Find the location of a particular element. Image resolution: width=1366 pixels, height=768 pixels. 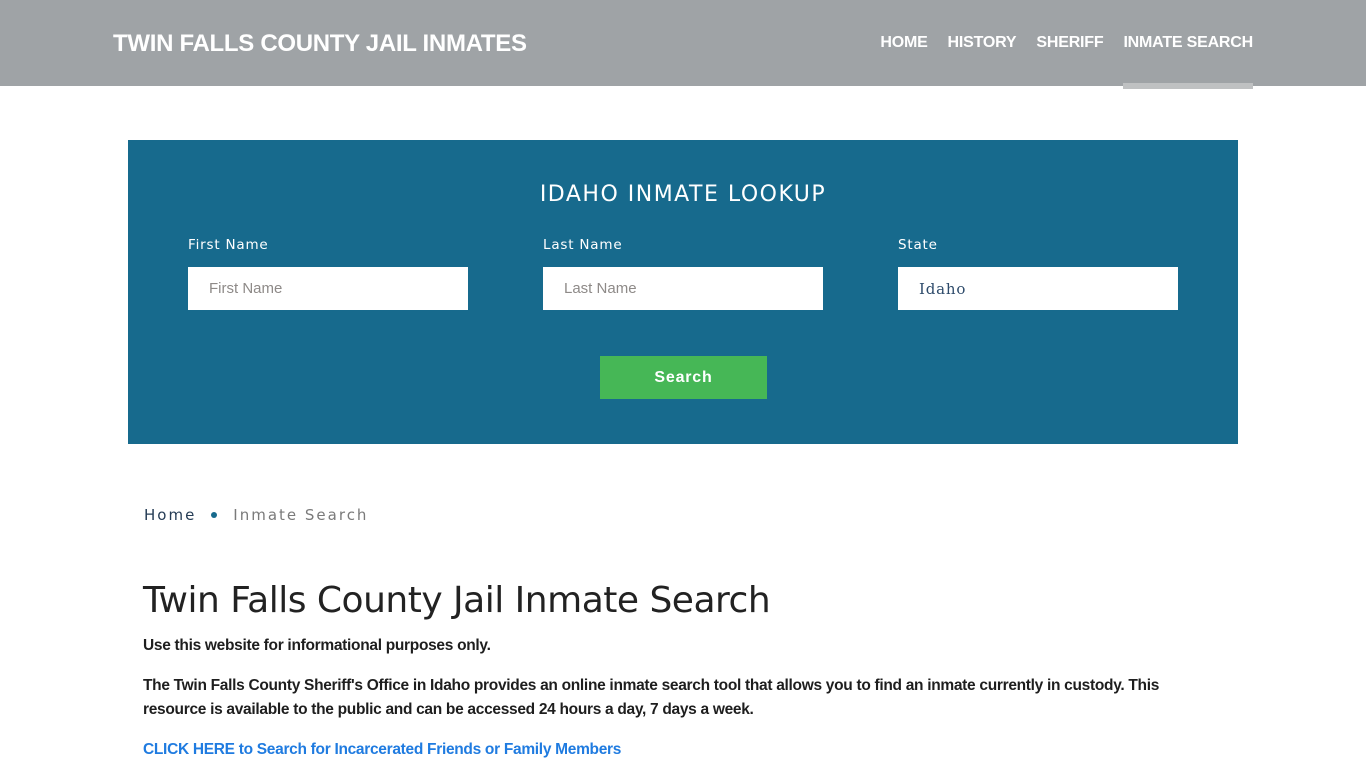

state-field: State is located at coordinates (1038, 273).